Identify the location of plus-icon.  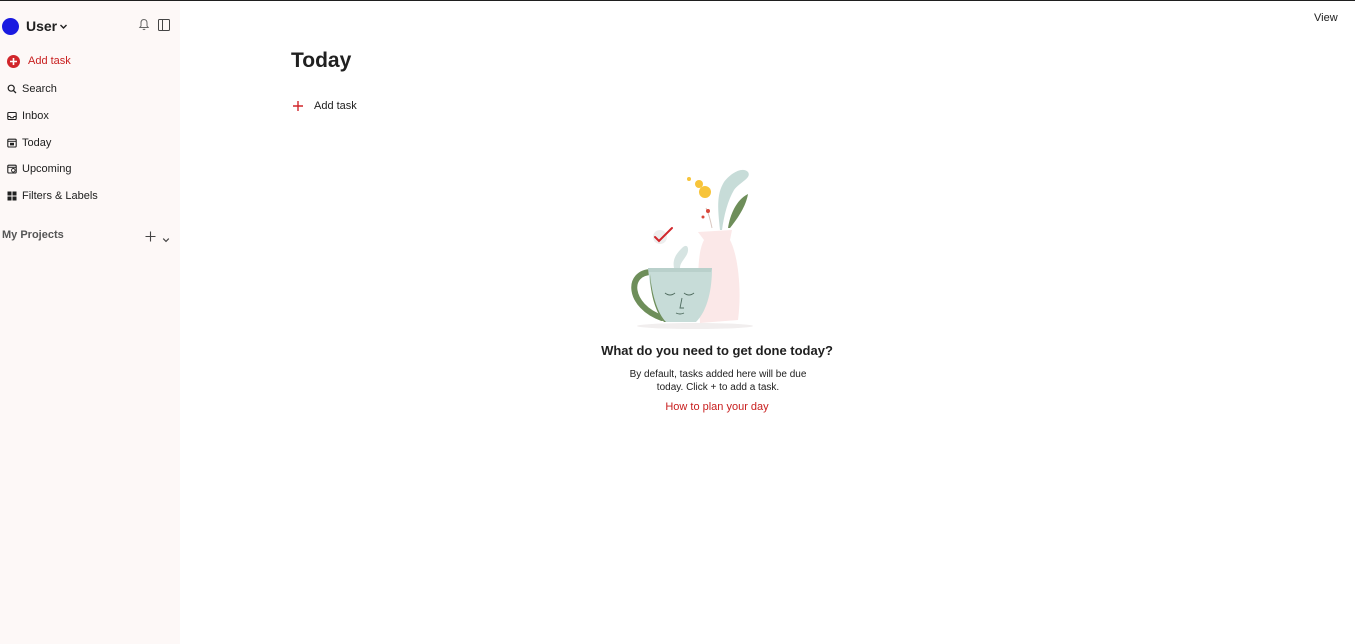
(298, 106).